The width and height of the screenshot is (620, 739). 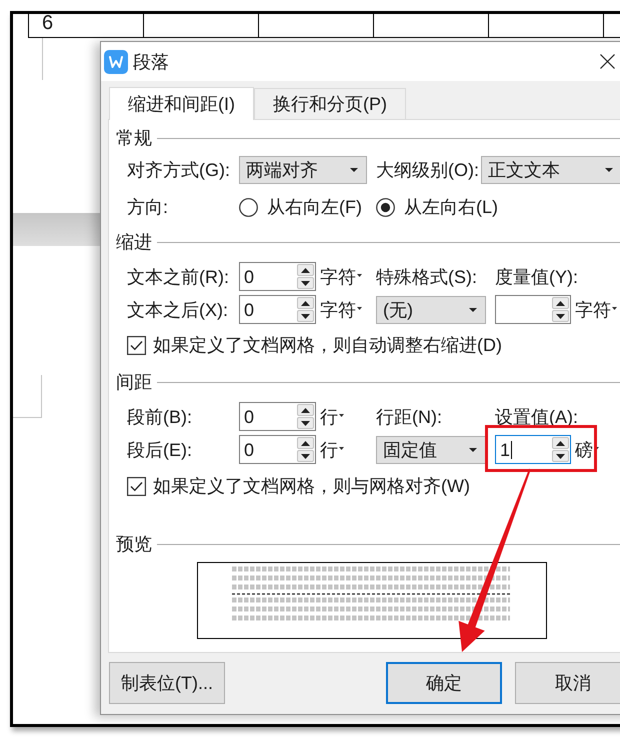 I want to click on field-label: 对齐方式(G):, so click(x=179, y=170).